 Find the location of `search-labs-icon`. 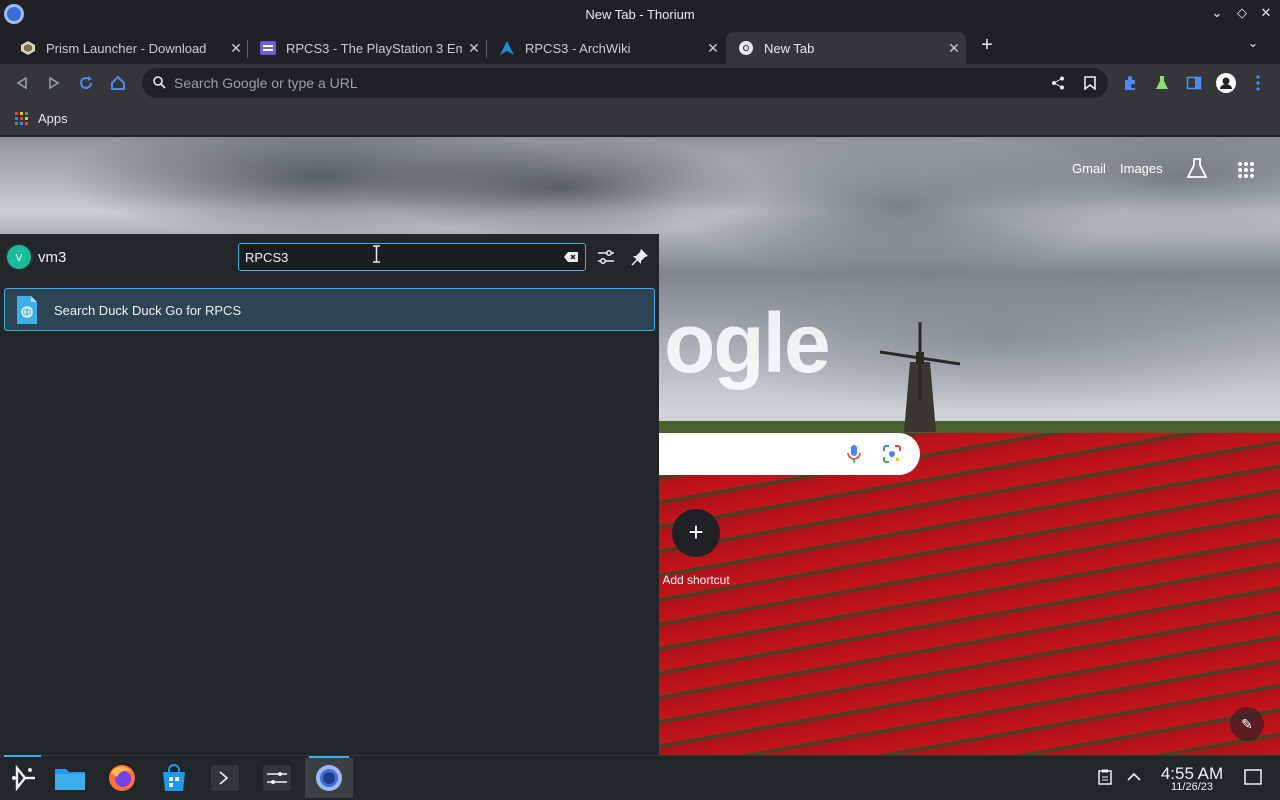

search-labs-icon is located at coordinates (1197, 168).